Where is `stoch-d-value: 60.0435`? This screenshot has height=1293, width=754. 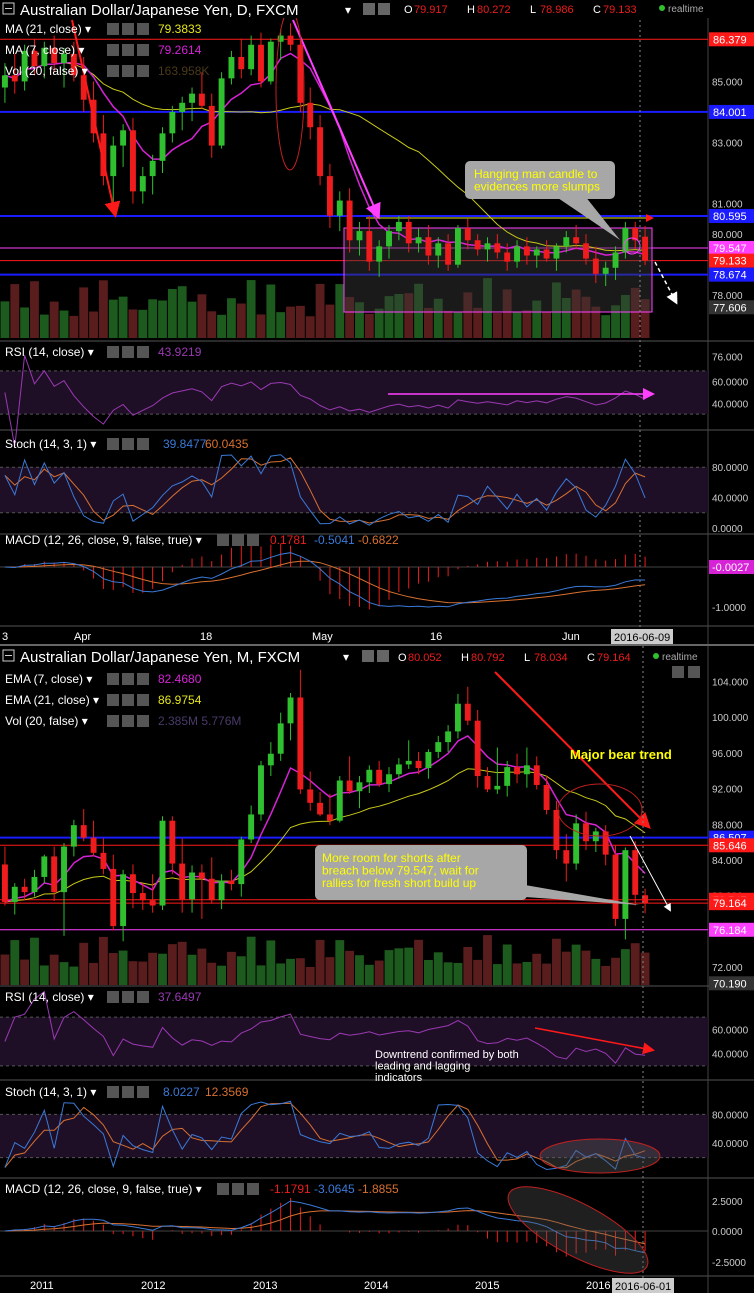
stoch-d-value: 60.0435 is located at coordinates (227, 444).